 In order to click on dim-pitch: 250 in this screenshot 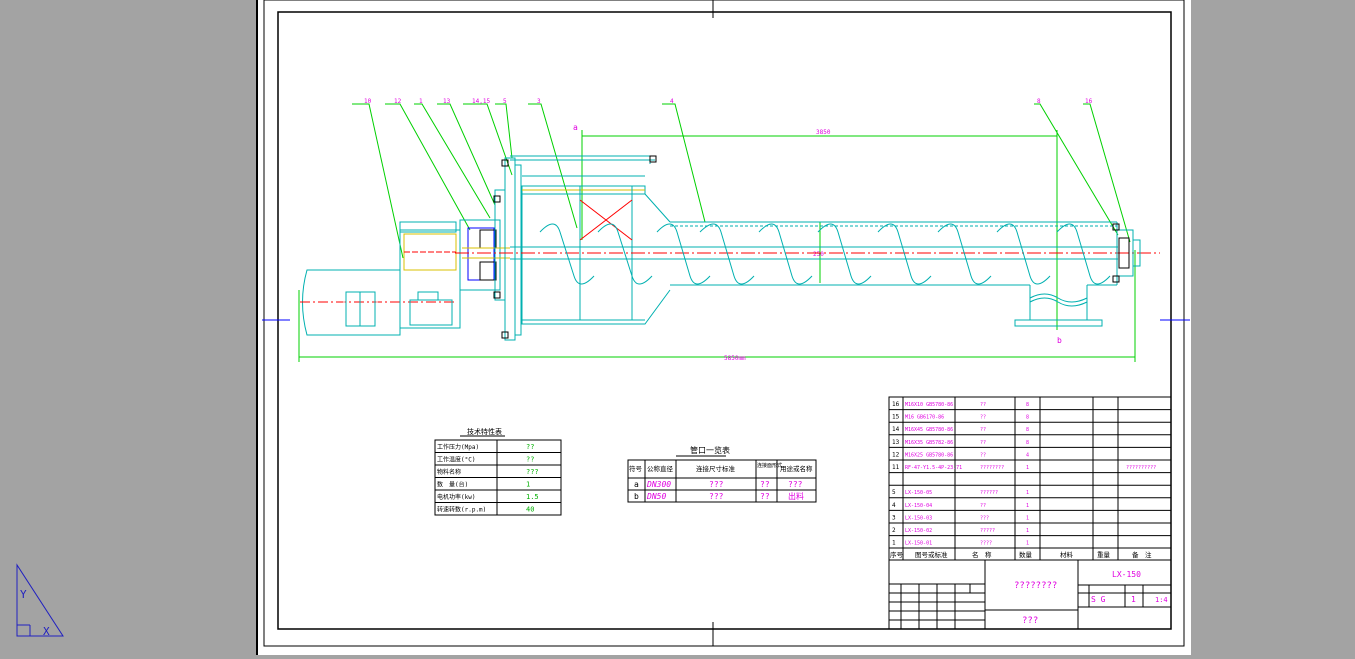, I will do `click(818, 254)`.